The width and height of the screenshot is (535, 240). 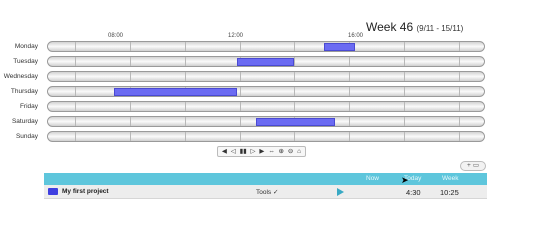 What do you see at coordinates (224, 151) in the screenshot?
I see `first-button: ◀` at bounding box center [224, 151].